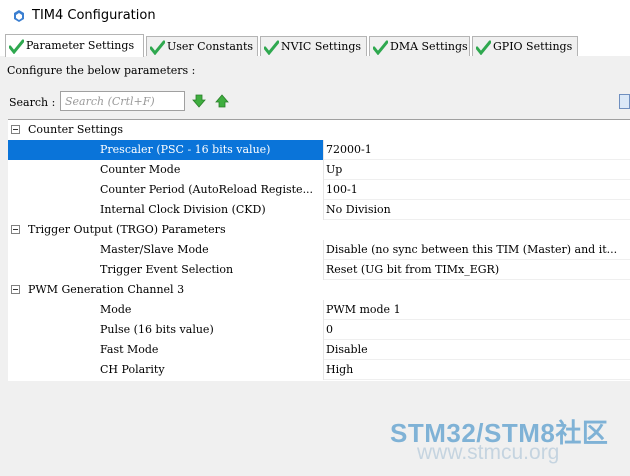  I want to click on tab-parameter-settings: Parameter Settings, so click(74, 45).